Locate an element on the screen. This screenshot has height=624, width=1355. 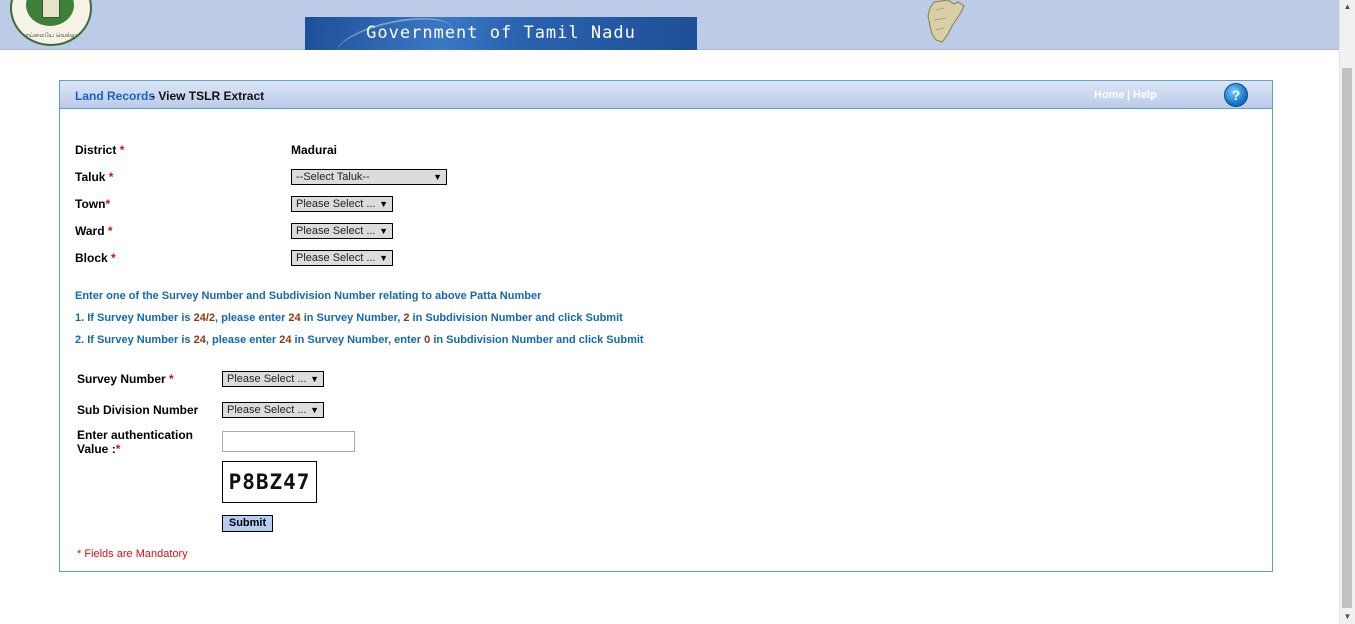
instruction-text: in Survey Number, enter is located at coordinates (358, 340).